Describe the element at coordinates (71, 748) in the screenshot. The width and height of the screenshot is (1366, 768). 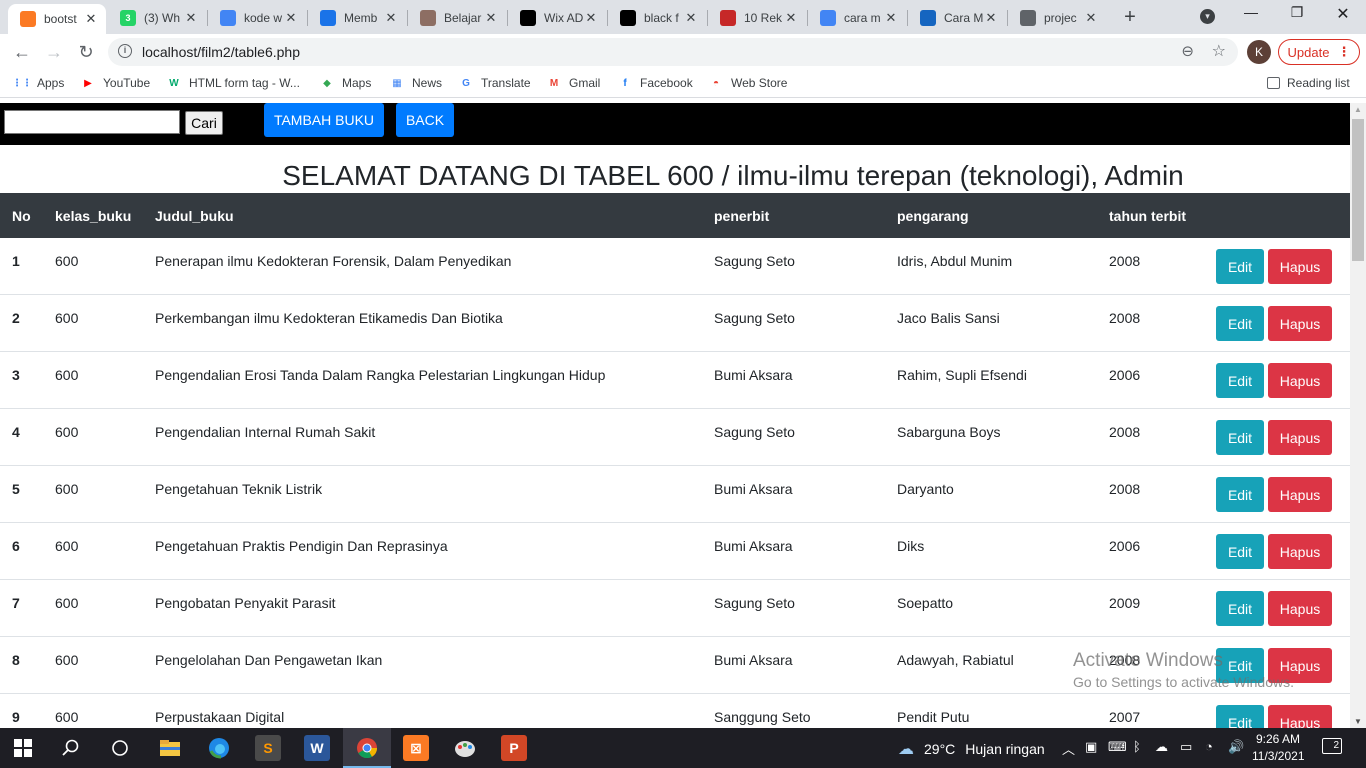
I see `search-icon` at that location.